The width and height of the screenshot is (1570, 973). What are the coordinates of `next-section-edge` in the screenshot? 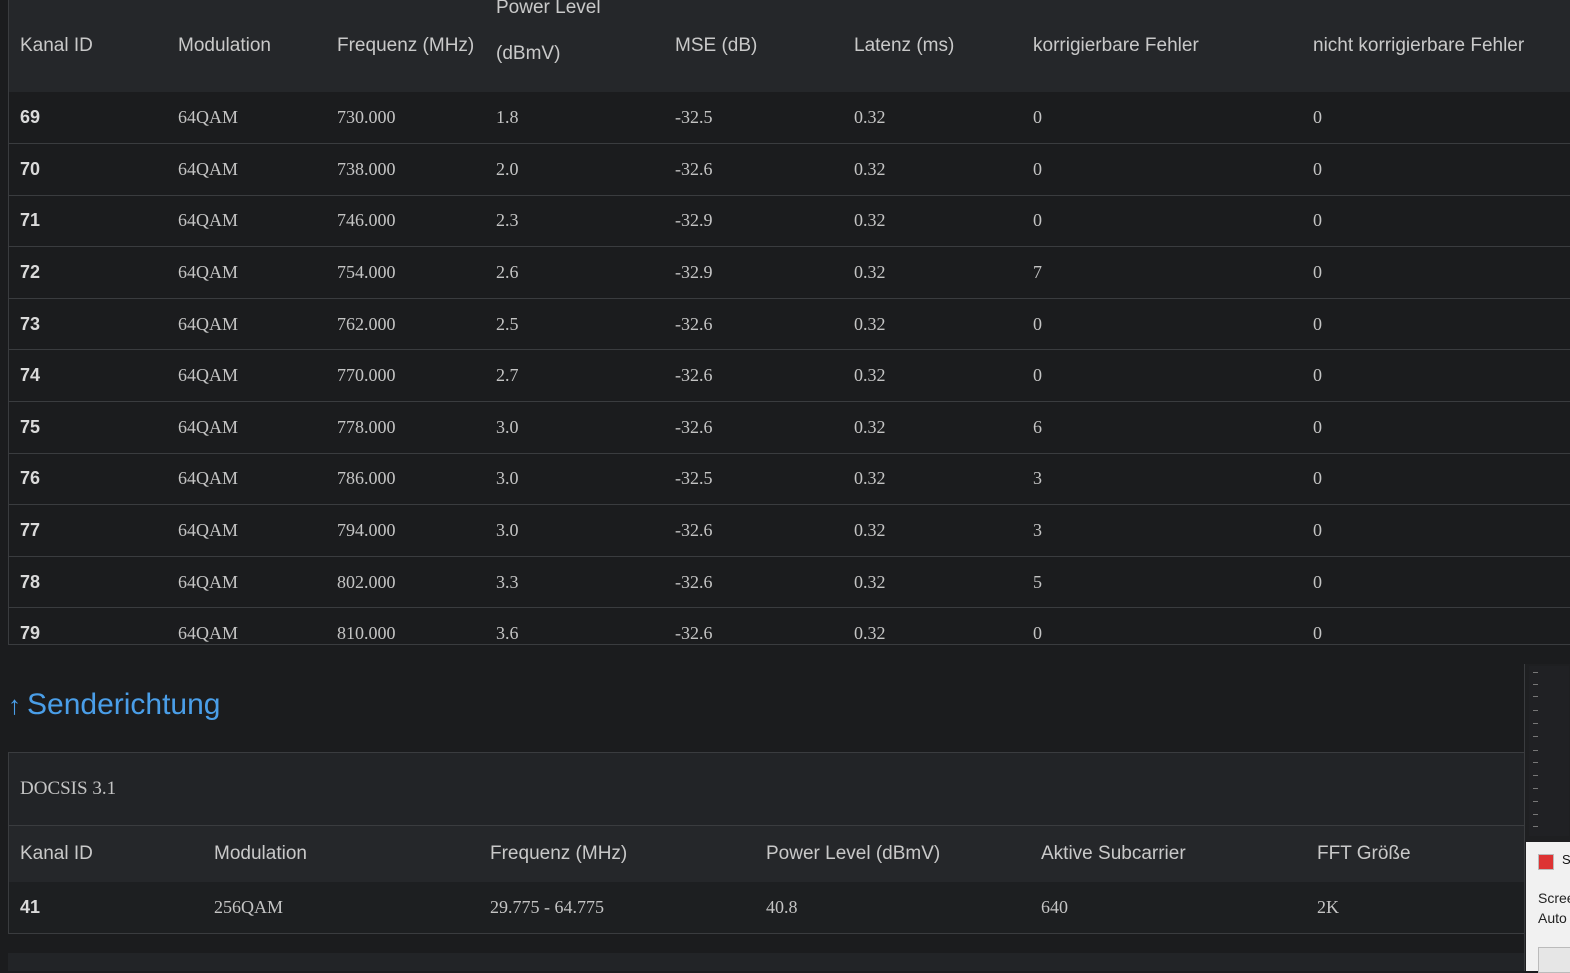 It's located at (766, 962).